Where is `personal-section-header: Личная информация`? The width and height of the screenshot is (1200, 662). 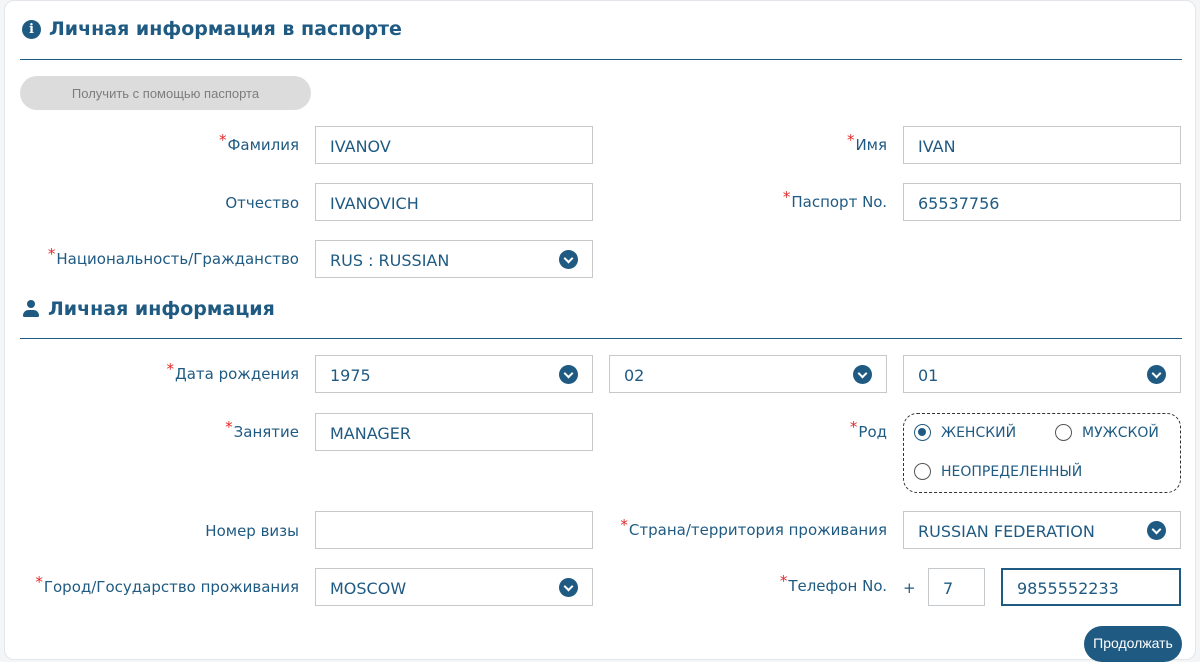 personal-section-header: Личная информация is located at coordinates (148, 309).